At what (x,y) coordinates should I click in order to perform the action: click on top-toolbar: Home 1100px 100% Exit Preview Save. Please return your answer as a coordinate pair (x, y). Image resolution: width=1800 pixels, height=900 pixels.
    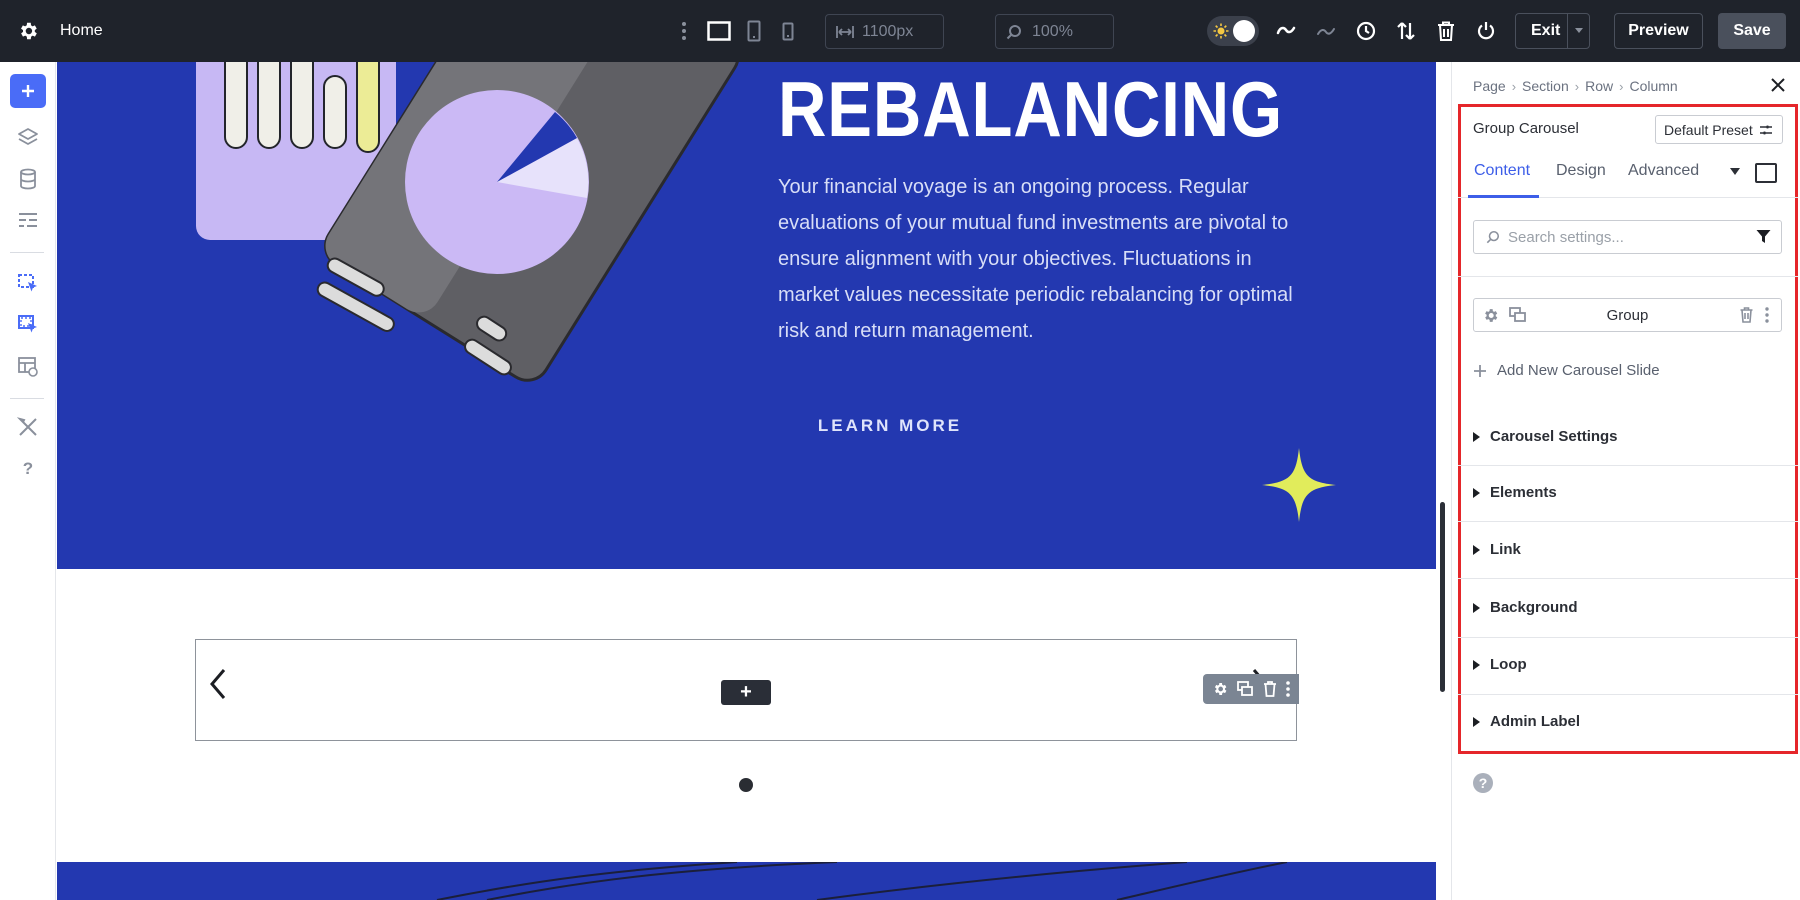
    Looking at the image, I should click on (900, 31).